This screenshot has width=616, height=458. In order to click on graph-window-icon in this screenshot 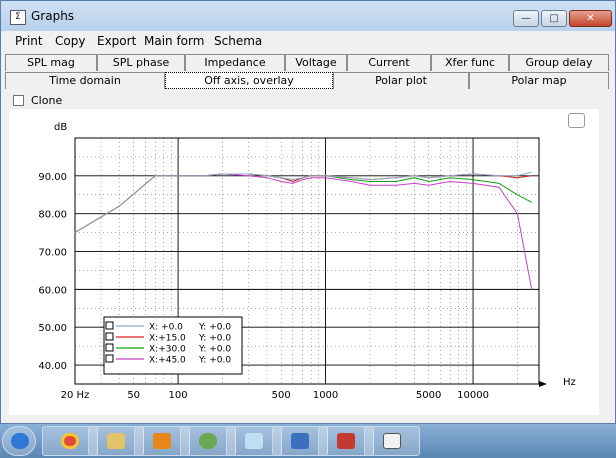, I will do `click(392, 441)`.